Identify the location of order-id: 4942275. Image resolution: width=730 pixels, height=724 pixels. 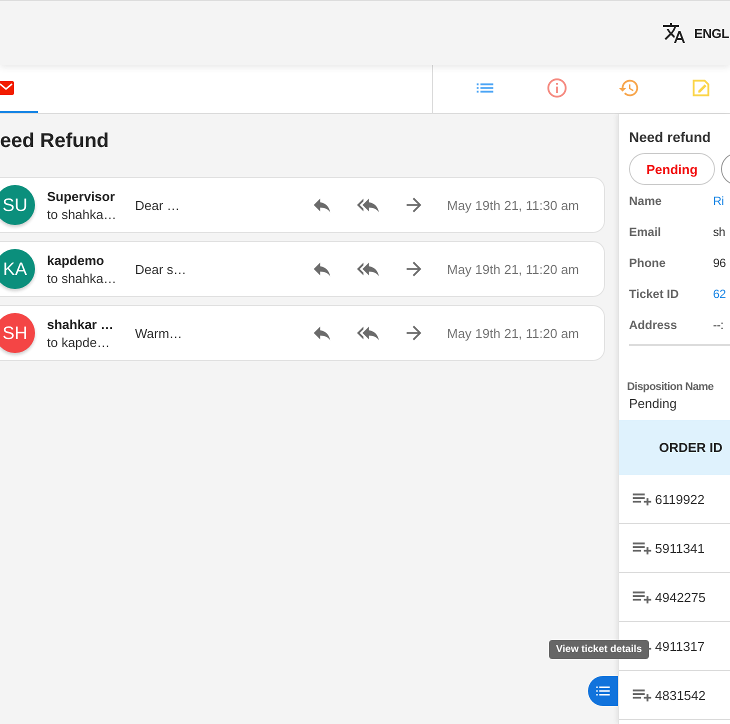
(680, 597).